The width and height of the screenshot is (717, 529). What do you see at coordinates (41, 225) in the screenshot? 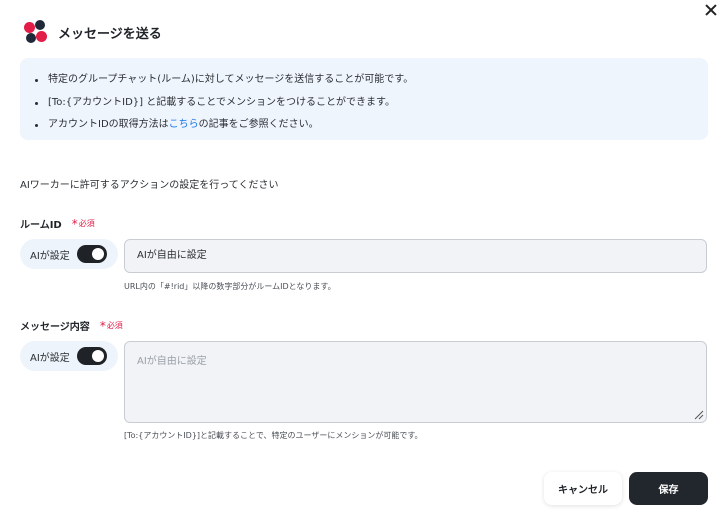
I see `field-label-text: ルームID` at bounding box center [41, 225].